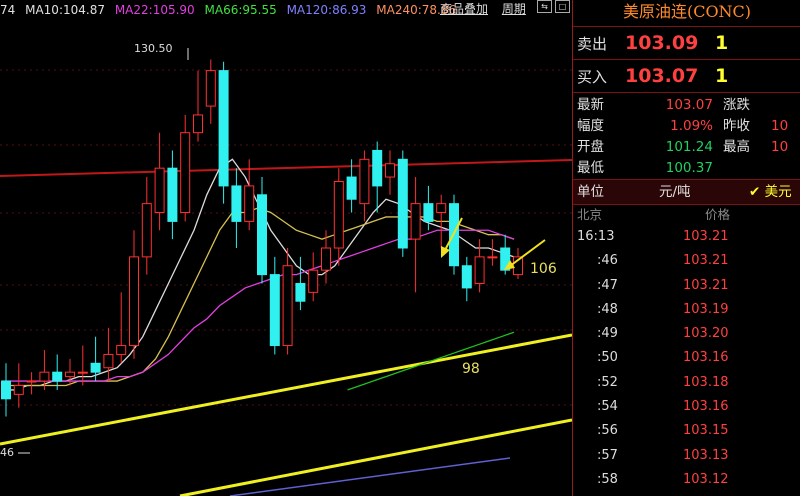  What do you see at coordinates (686, 383) in the screenshot?
I see `tick-row: :52 103.18` at bounding box center [686, 383].